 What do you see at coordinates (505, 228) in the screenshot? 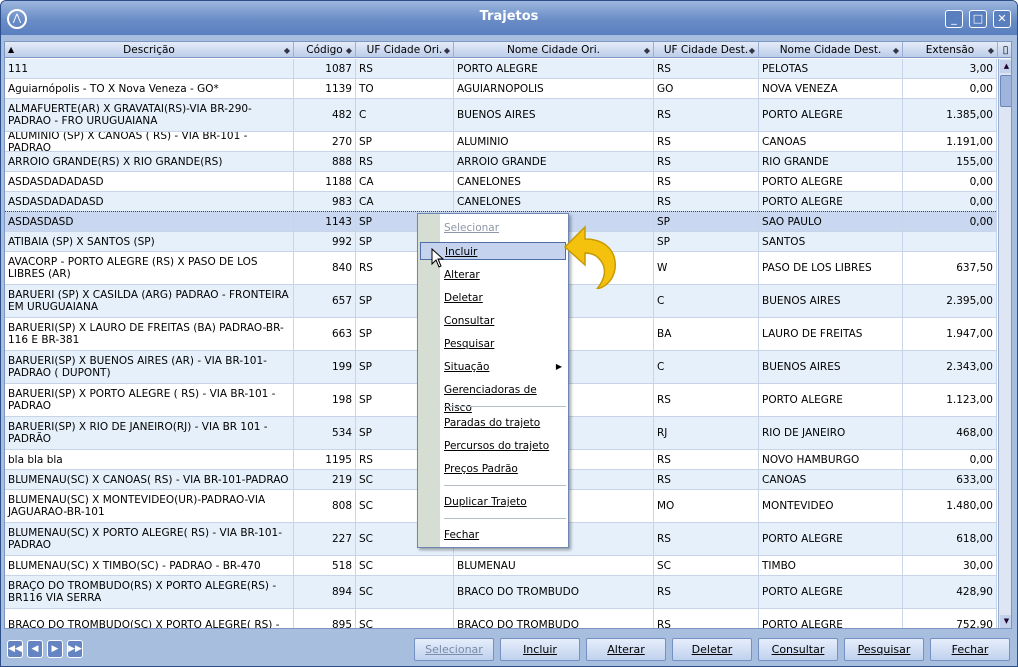
I see `menu-item-selecionar: Selecionar` at bounding box center [505, 228].